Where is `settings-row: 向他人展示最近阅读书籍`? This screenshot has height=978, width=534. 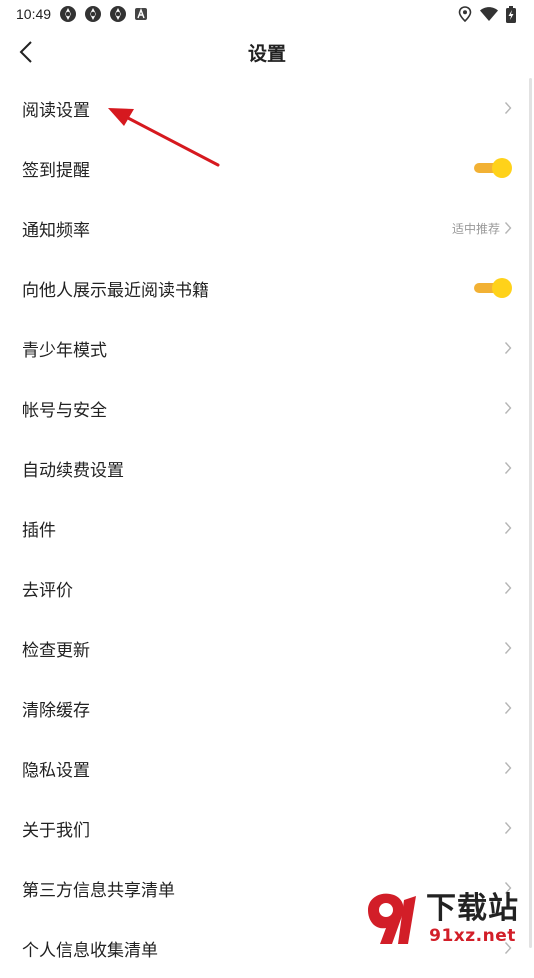
settings-row: 向他人展示最近阅读书籍 is located at coordinates (267, 288).